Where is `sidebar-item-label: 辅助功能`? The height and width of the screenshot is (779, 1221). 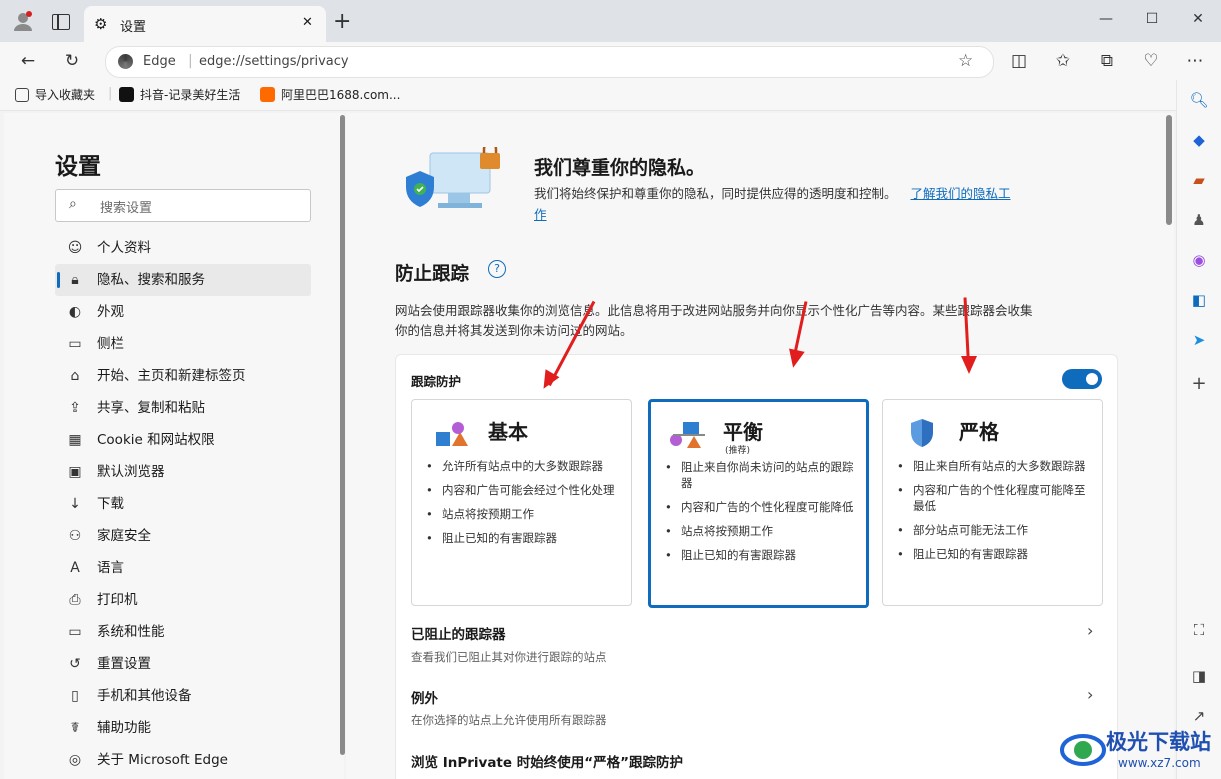 sidebar-item-label: 辅助功能 is located at coordinates (124, 728).